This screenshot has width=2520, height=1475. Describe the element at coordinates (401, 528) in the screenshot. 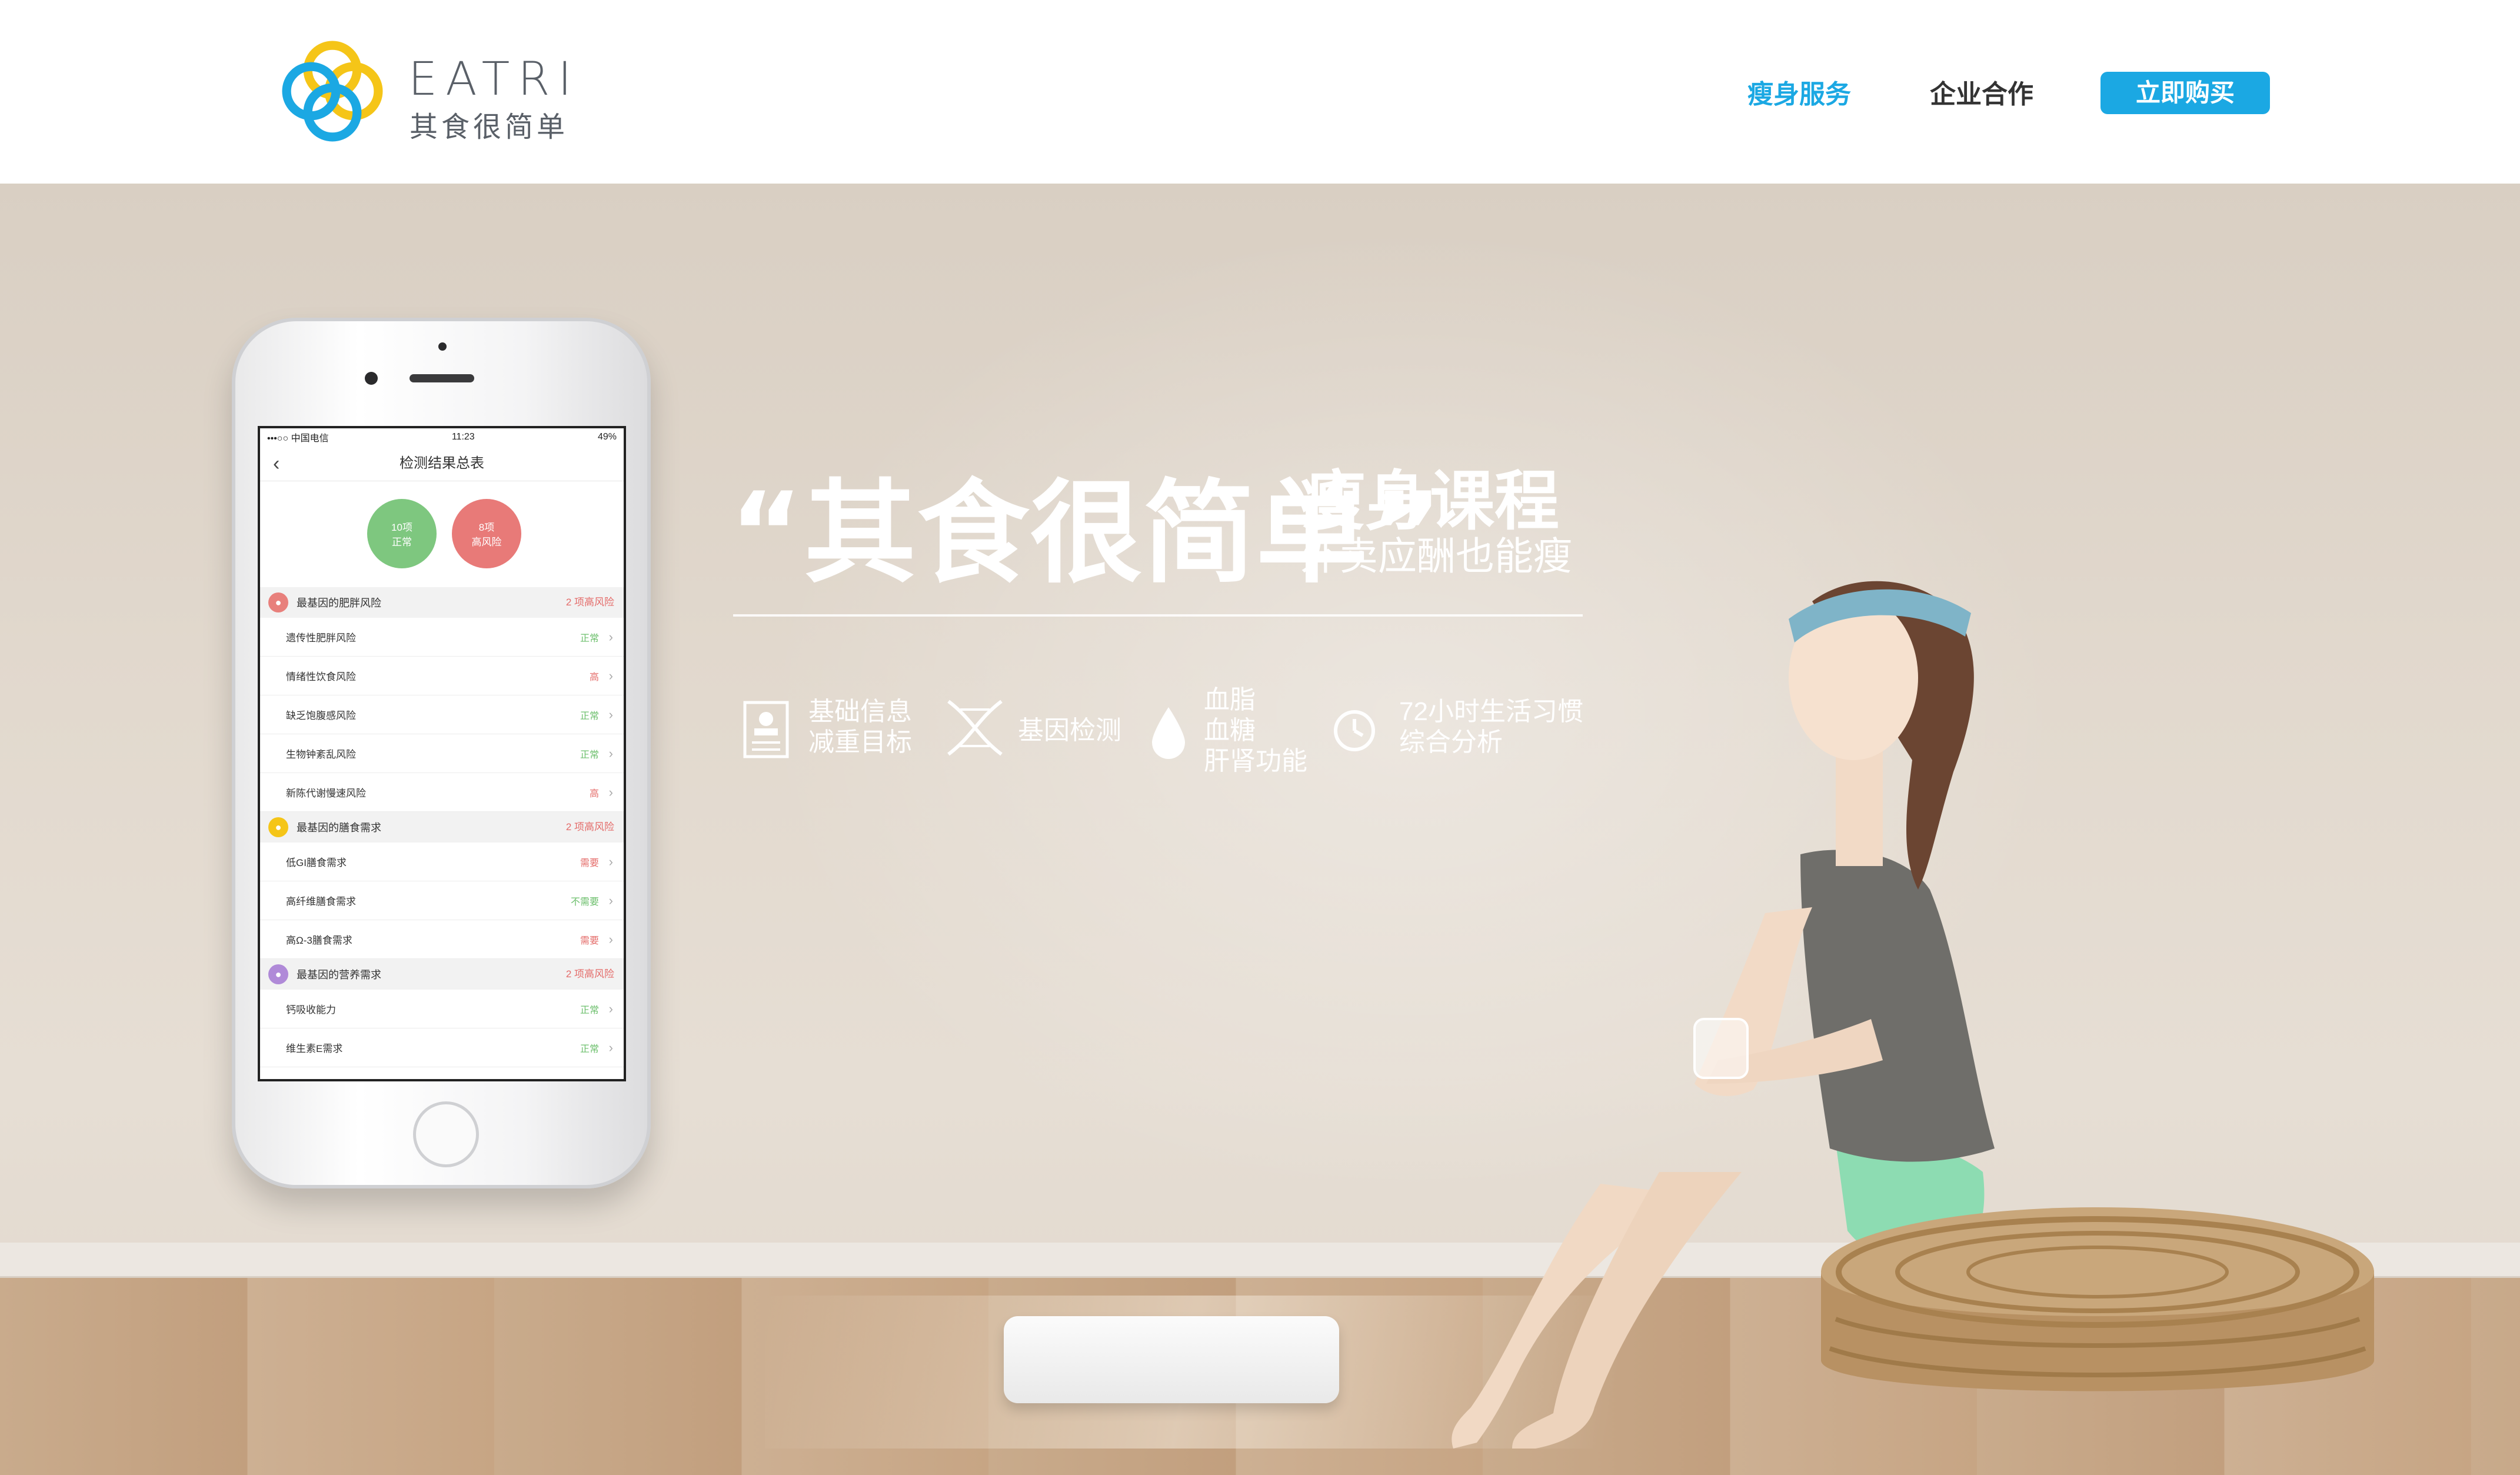

I see `normal-count: 10项` at that location.